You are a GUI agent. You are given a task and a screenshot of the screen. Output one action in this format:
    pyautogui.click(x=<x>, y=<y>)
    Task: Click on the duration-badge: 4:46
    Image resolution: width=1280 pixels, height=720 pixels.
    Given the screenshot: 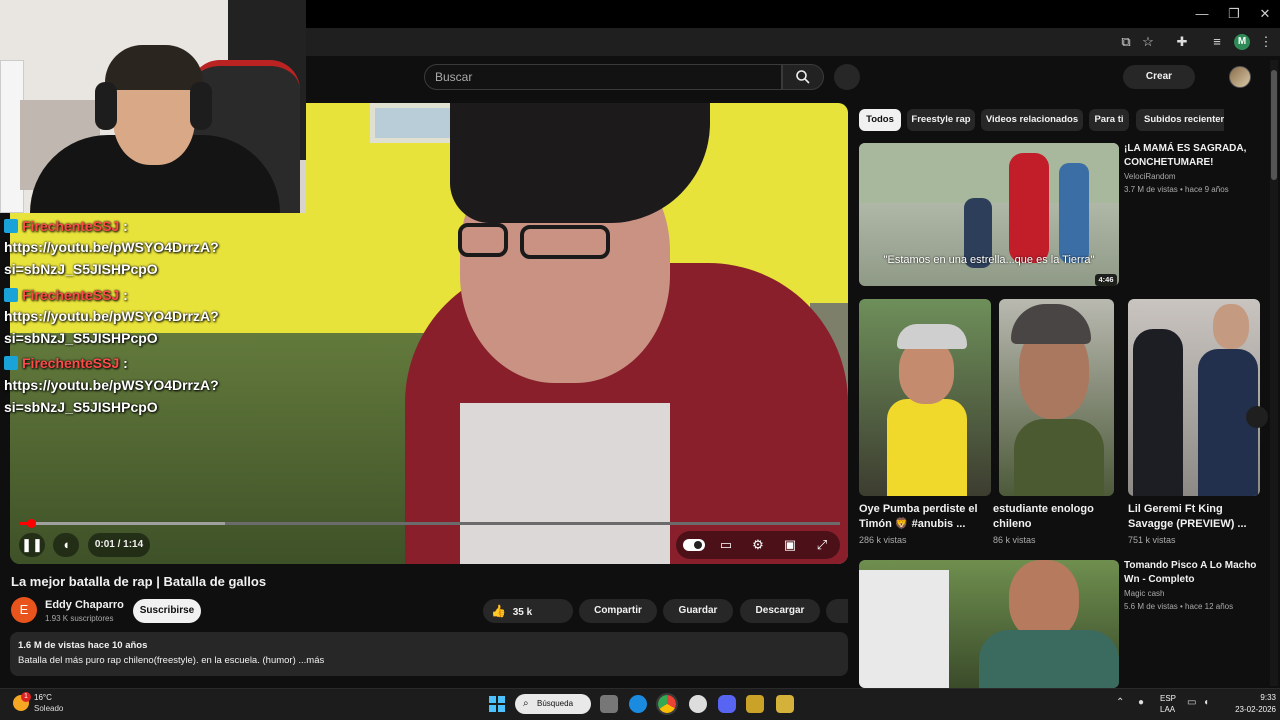 What is the action you would take?
    pyautogui.click(x=1106, y=280)
    